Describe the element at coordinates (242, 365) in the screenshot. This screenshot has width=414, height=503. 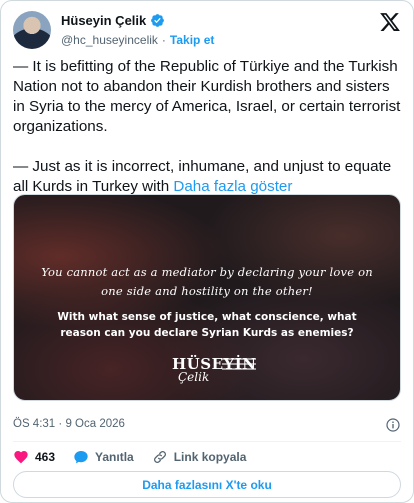
I see `signature-lines` at that location.